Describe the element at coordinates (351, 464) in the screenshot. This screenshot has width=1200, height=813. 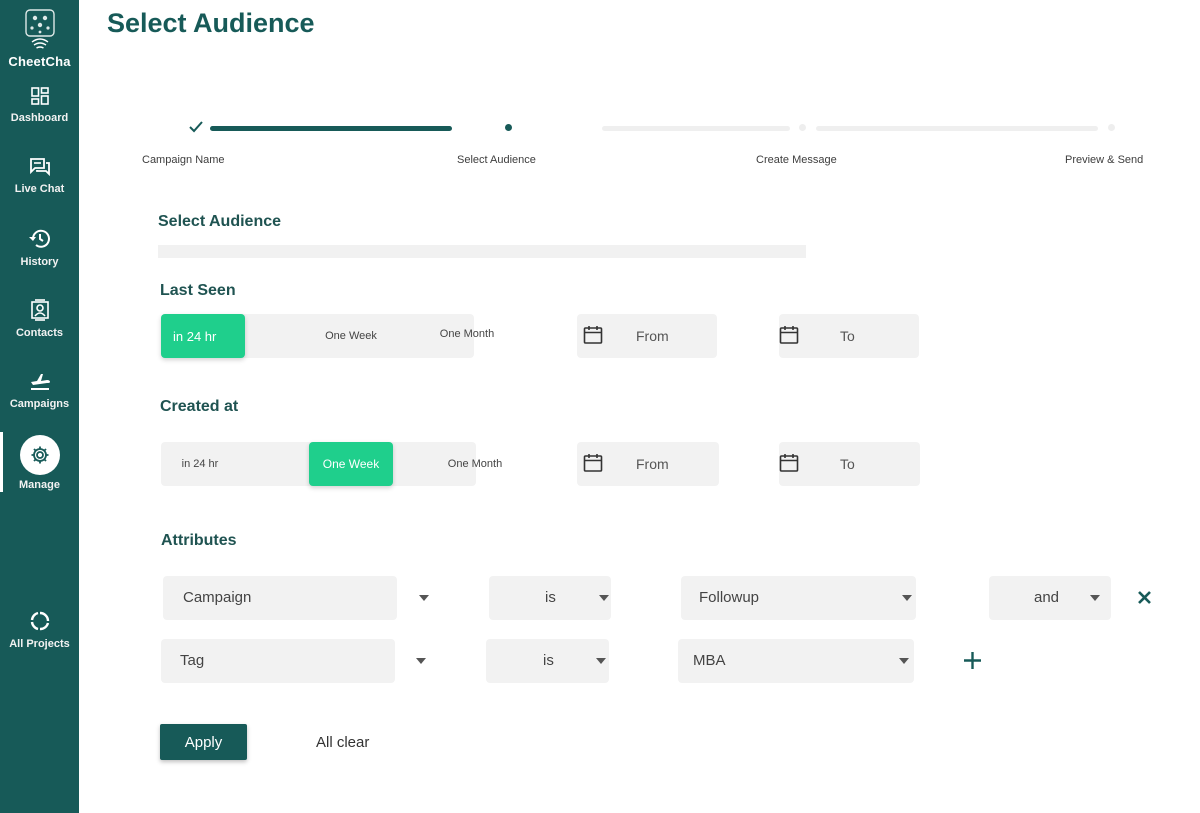
I see `created-at-option-week: One Week` at that location.